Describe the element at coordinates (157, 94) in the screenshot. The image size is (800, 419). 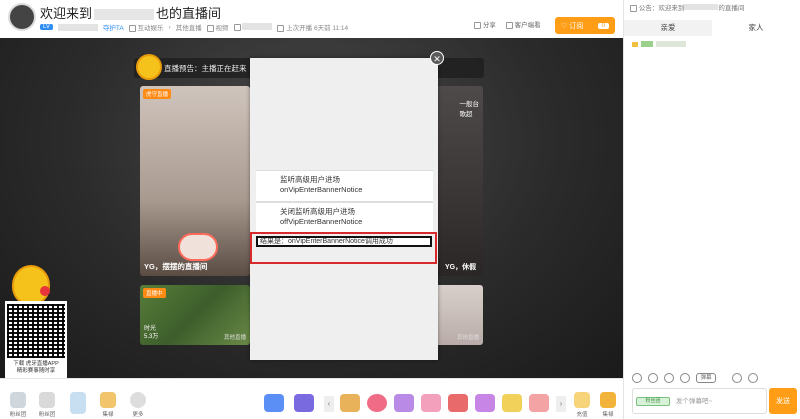
I see `card-tag: 虎守直播` at that location.